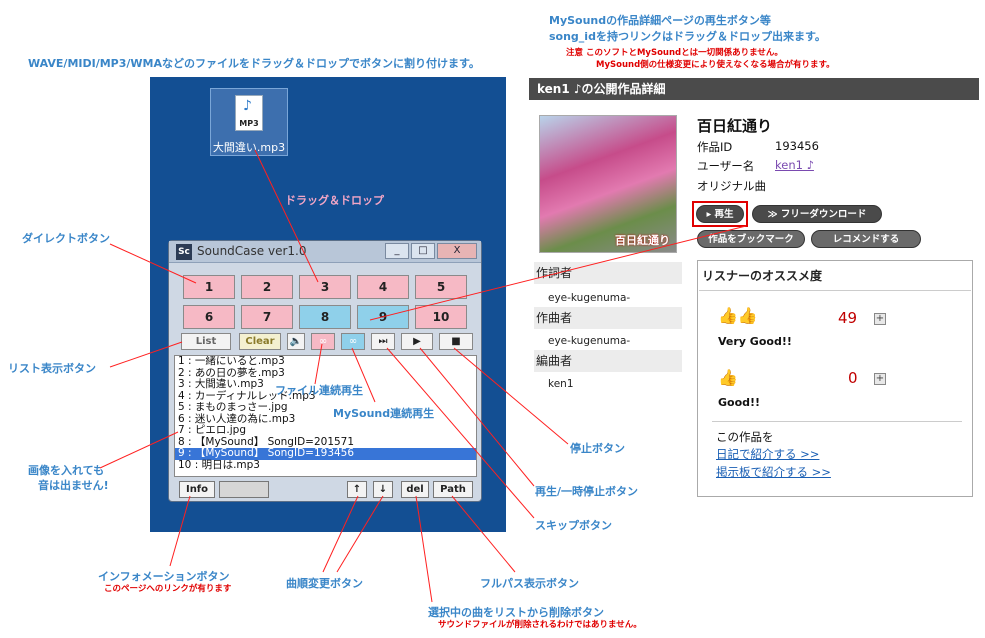 The width and height of the screenshot is (985, 638). I want to click on thumbnail-caption: 百日紅通り, so click(642, 240).